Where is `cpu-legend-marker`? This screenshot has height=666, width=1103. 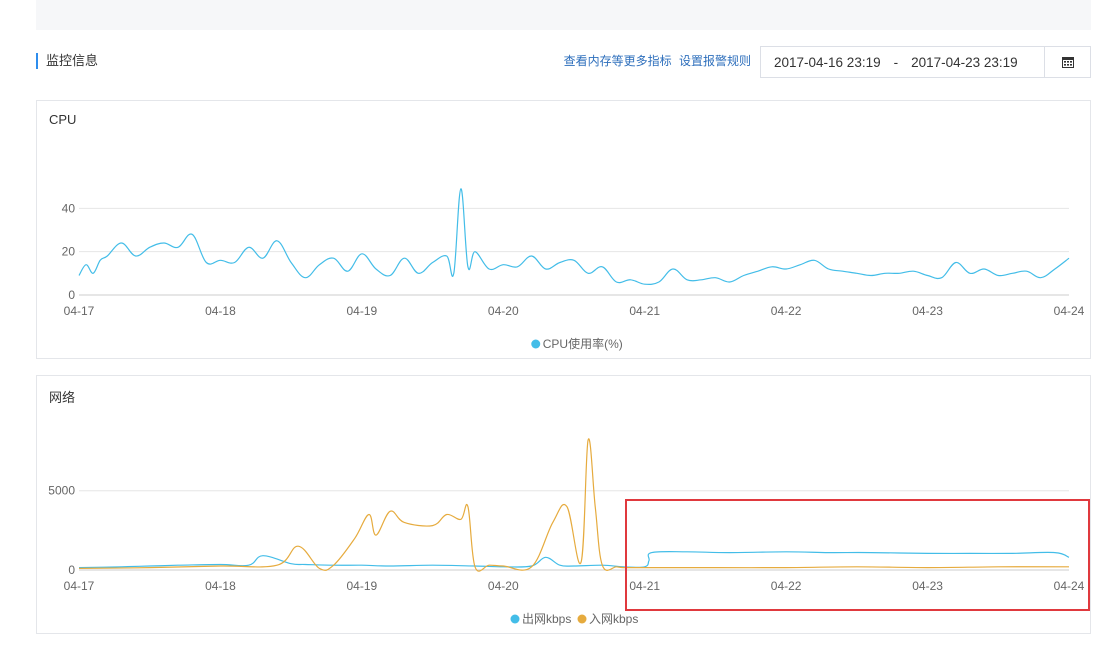
cpu-legend-marker is located at coordinates (536, 344).